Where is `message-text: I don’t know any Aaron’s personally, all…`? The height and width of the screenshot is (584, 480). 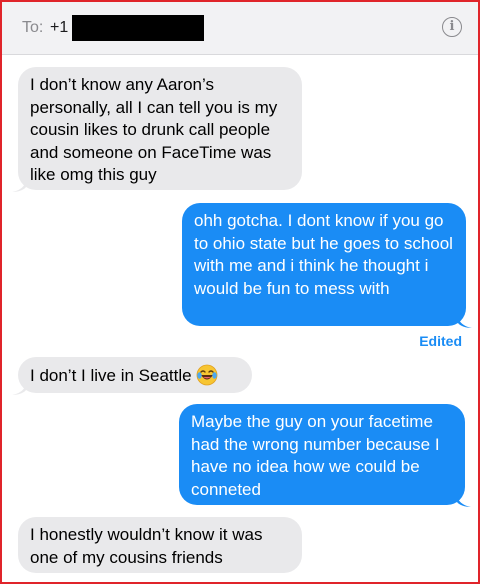 message-text: I don’t know any Aaron’s personally, all… is located at coordinates (154, 129).